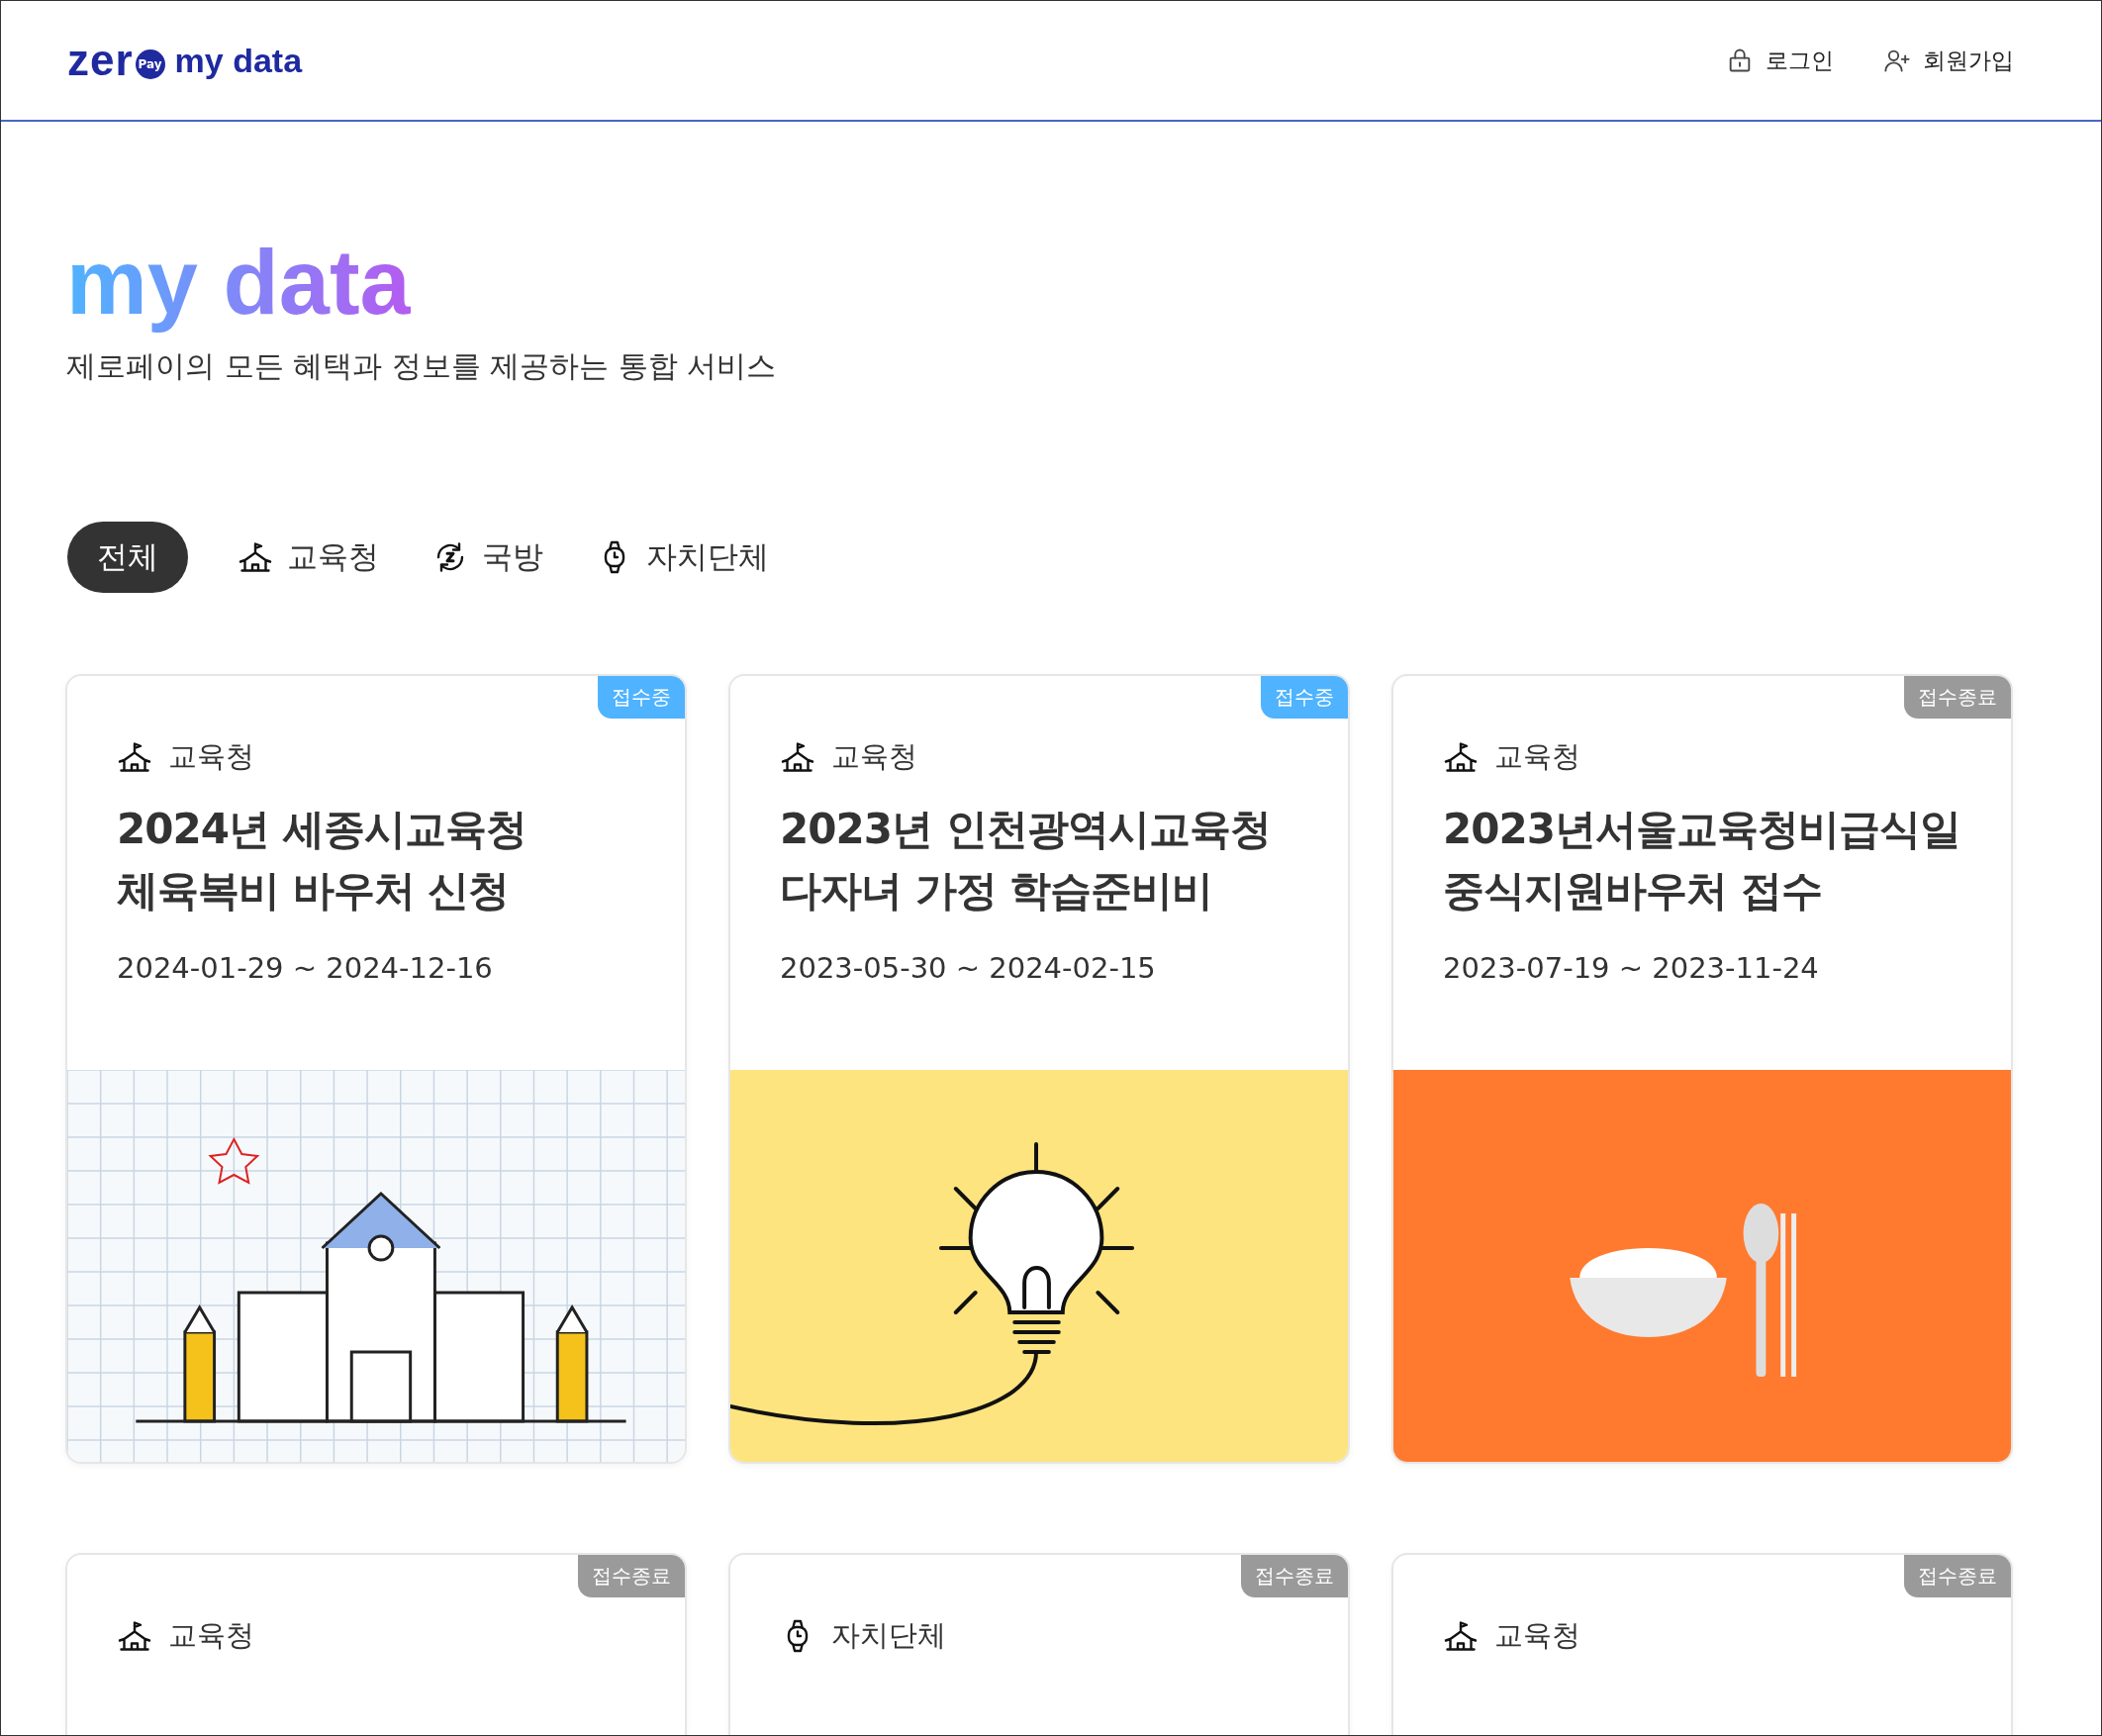 This screenshot has width=2102, height=1736. What do you see at coordinates (889, 1636) in the screenshot?
I see `category-label: 자치단체` at bounding box center [889, 1636].